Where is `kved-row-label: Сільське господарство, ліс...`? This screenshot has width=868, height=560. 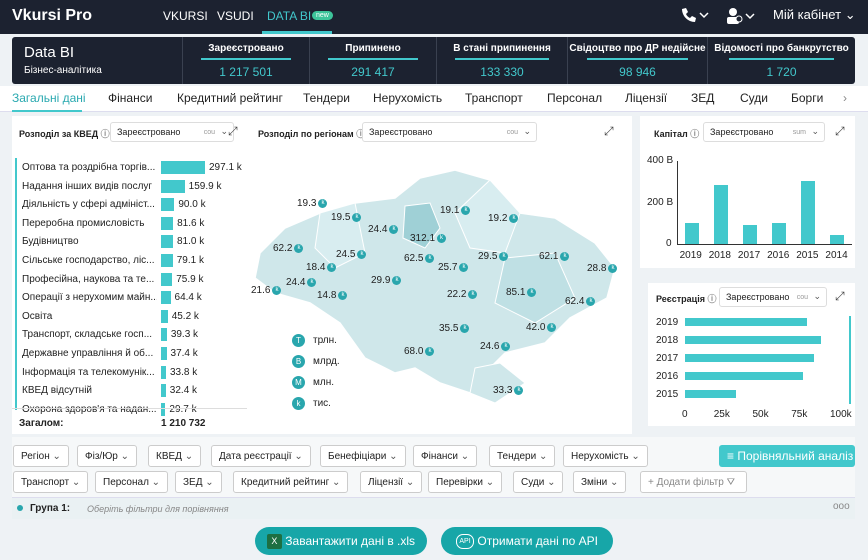 kved-row-label: Сільське господарство, ліс... is located at coordinates (89, 260).